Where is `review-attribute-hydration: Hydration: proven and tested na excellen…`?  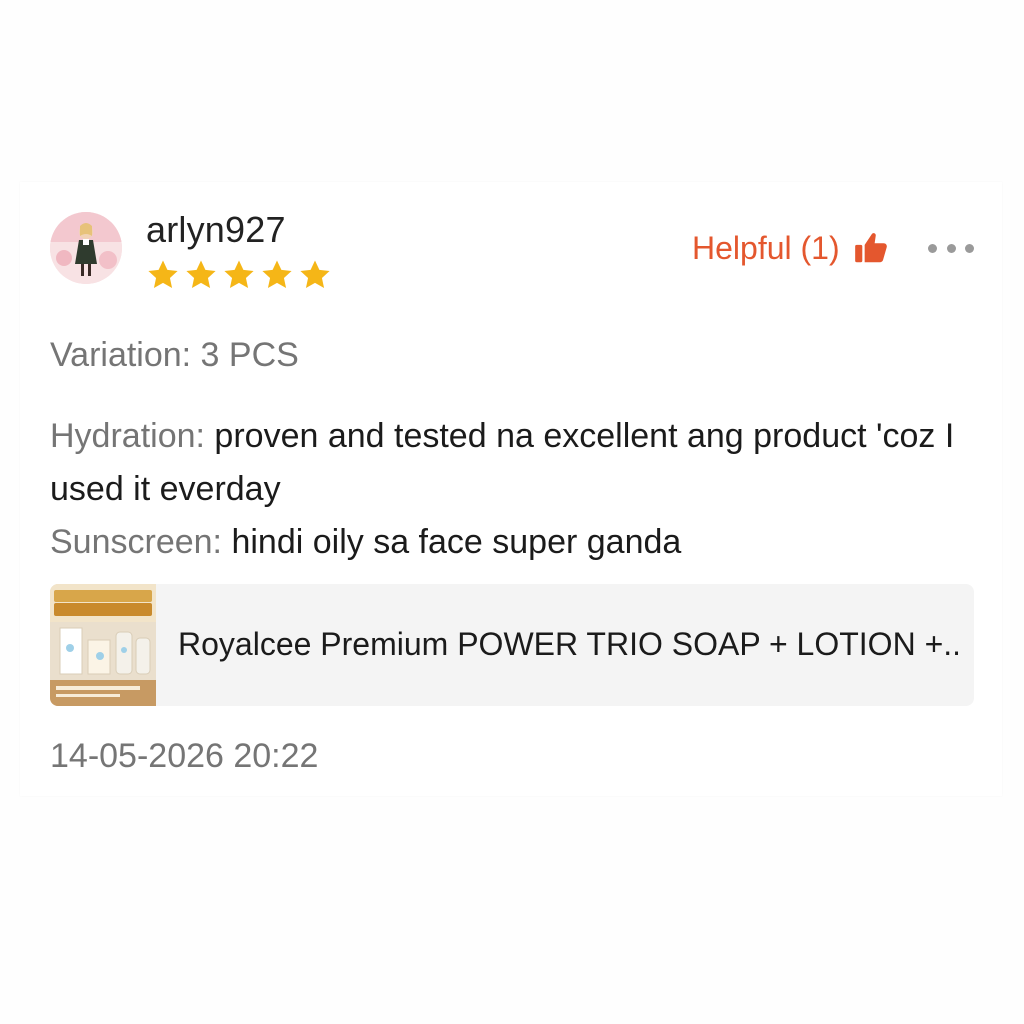
review-attribute-hydration: Hydration: proven and tested na excellen… is located at coordinates (515, 463).